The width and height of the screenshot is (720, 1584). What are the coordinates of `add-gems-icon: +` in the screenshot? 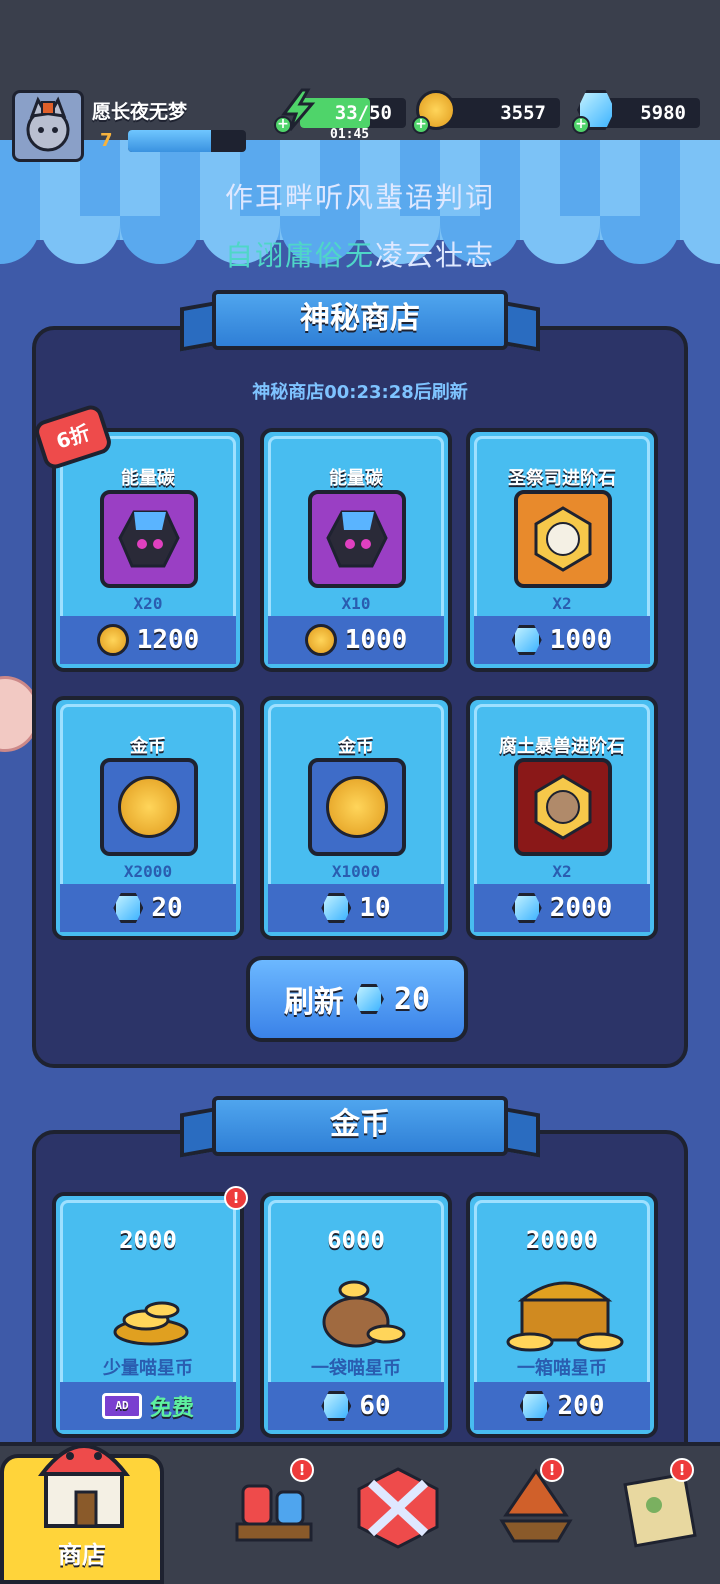 It's located at (581, 125).